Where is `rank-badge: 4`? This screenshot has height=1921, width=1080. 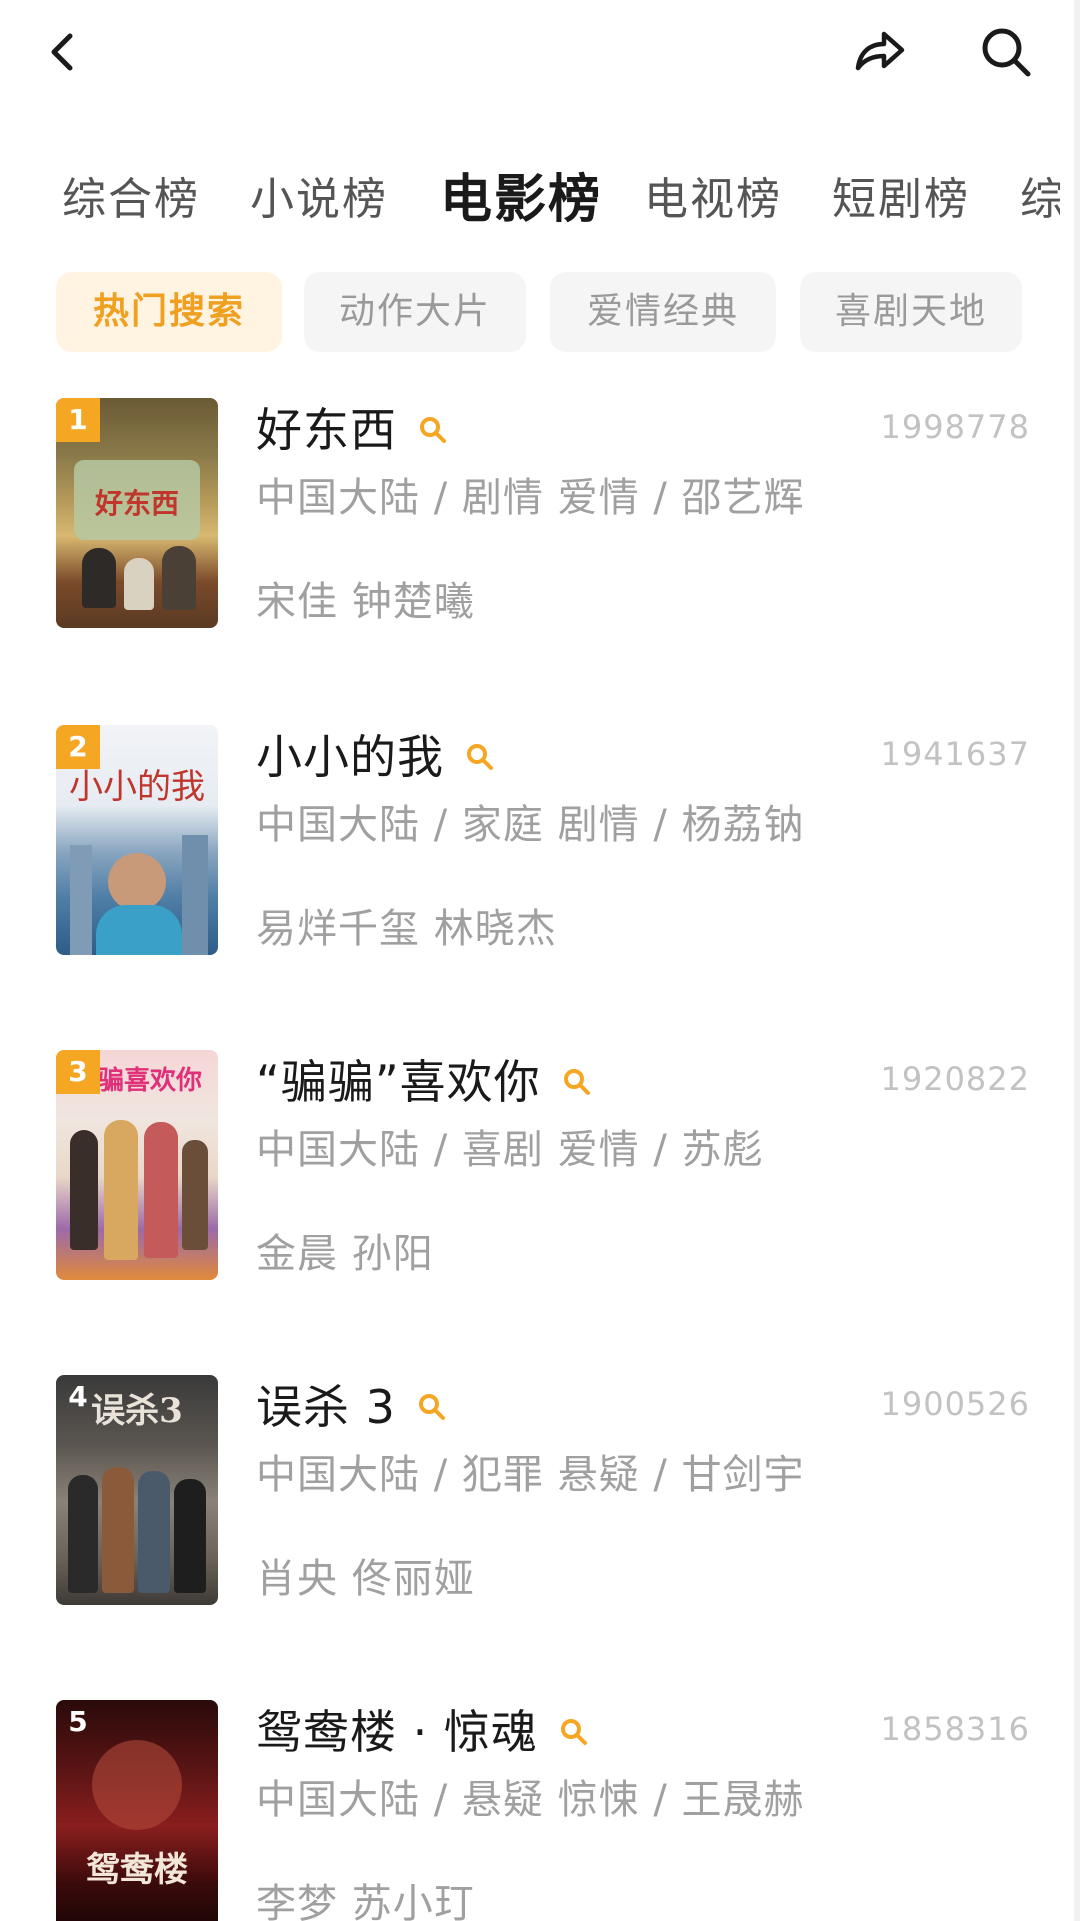
rank-badge: 4 is located at coordinates (78, 1396).